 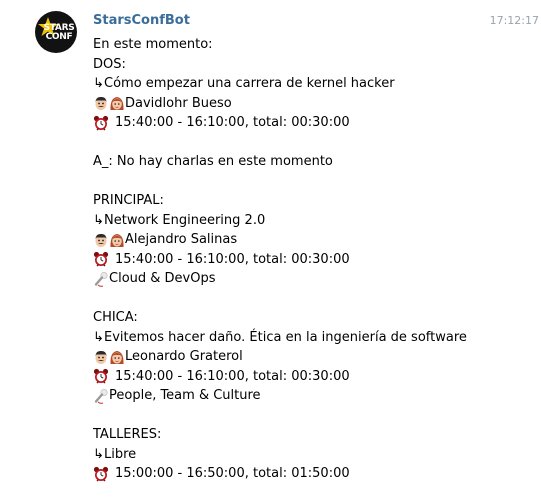 I want to click on talk-title: Libre, so click(x=120, y=454).